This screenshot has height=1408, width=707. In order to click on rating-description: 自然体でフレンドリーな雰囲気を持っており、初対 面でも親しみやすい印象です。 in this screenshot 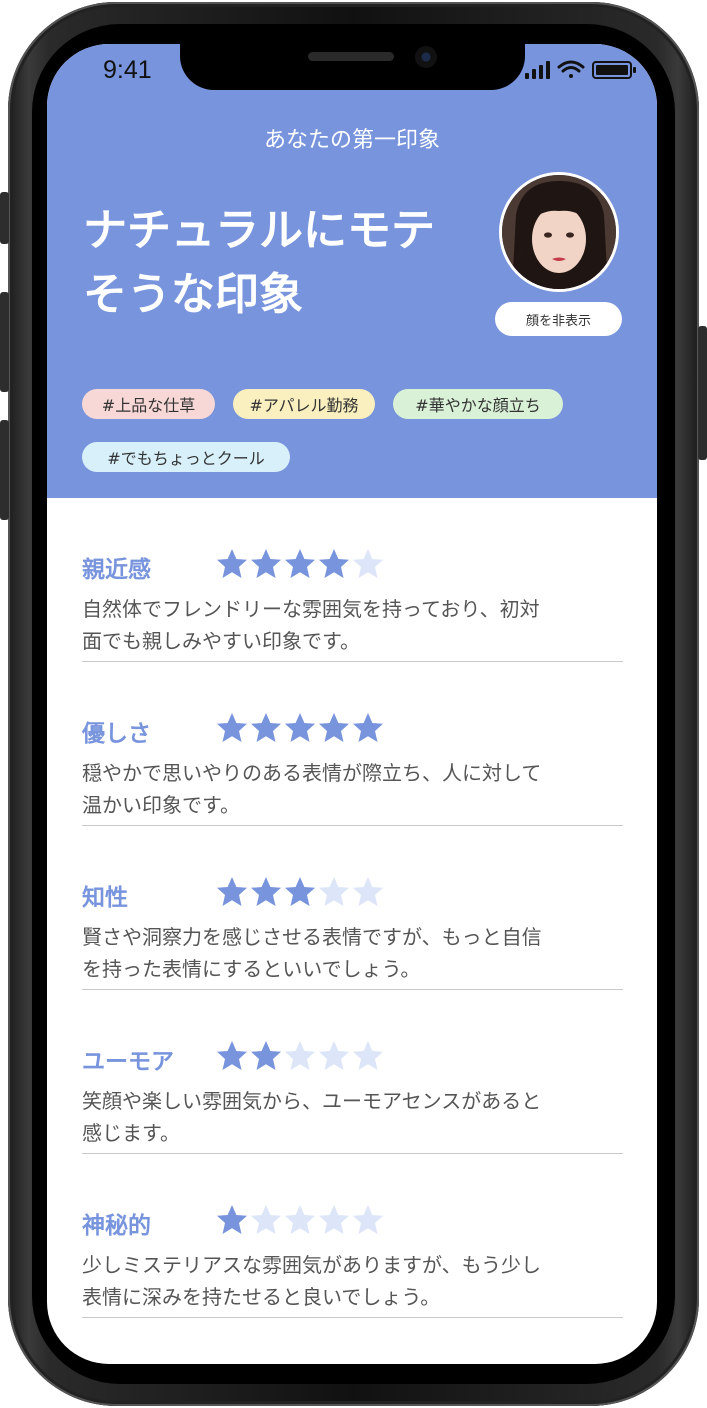, I will do `click(352, 625)`.